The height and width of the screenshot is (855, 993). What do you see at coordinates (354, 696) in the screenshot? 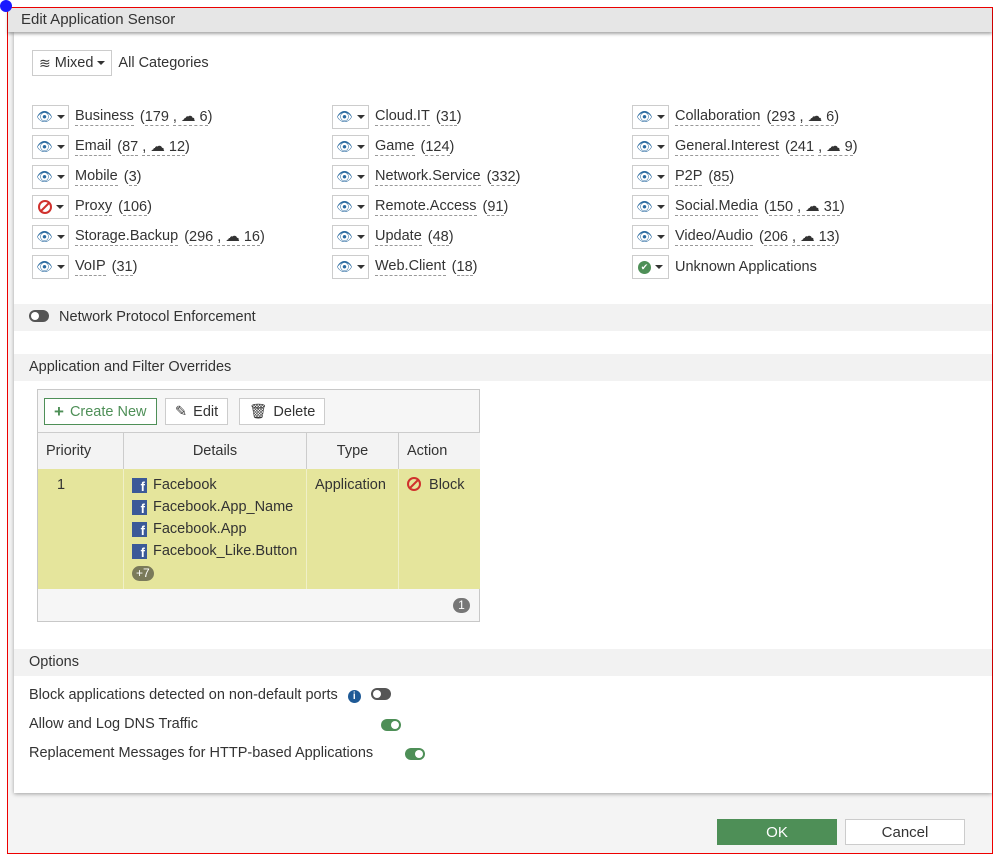
I see `info-icon: i` at bounding box center [354, 696].